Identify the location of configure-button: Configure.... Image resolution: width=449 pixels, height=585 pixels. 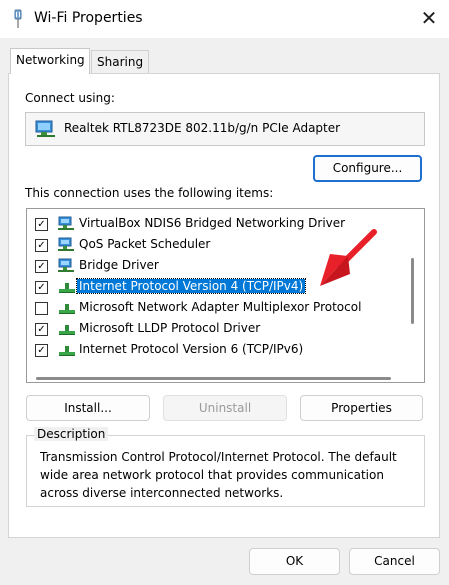
(367, 168).